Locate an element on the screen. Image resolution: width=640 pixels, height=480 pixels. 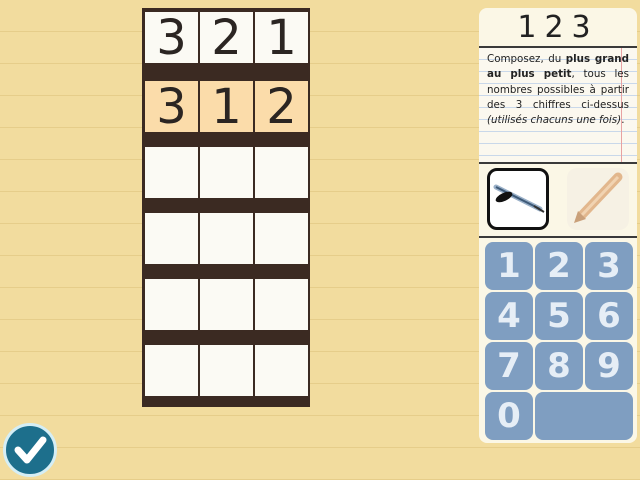
key-5: 5 is located at coordinates (559, 316).